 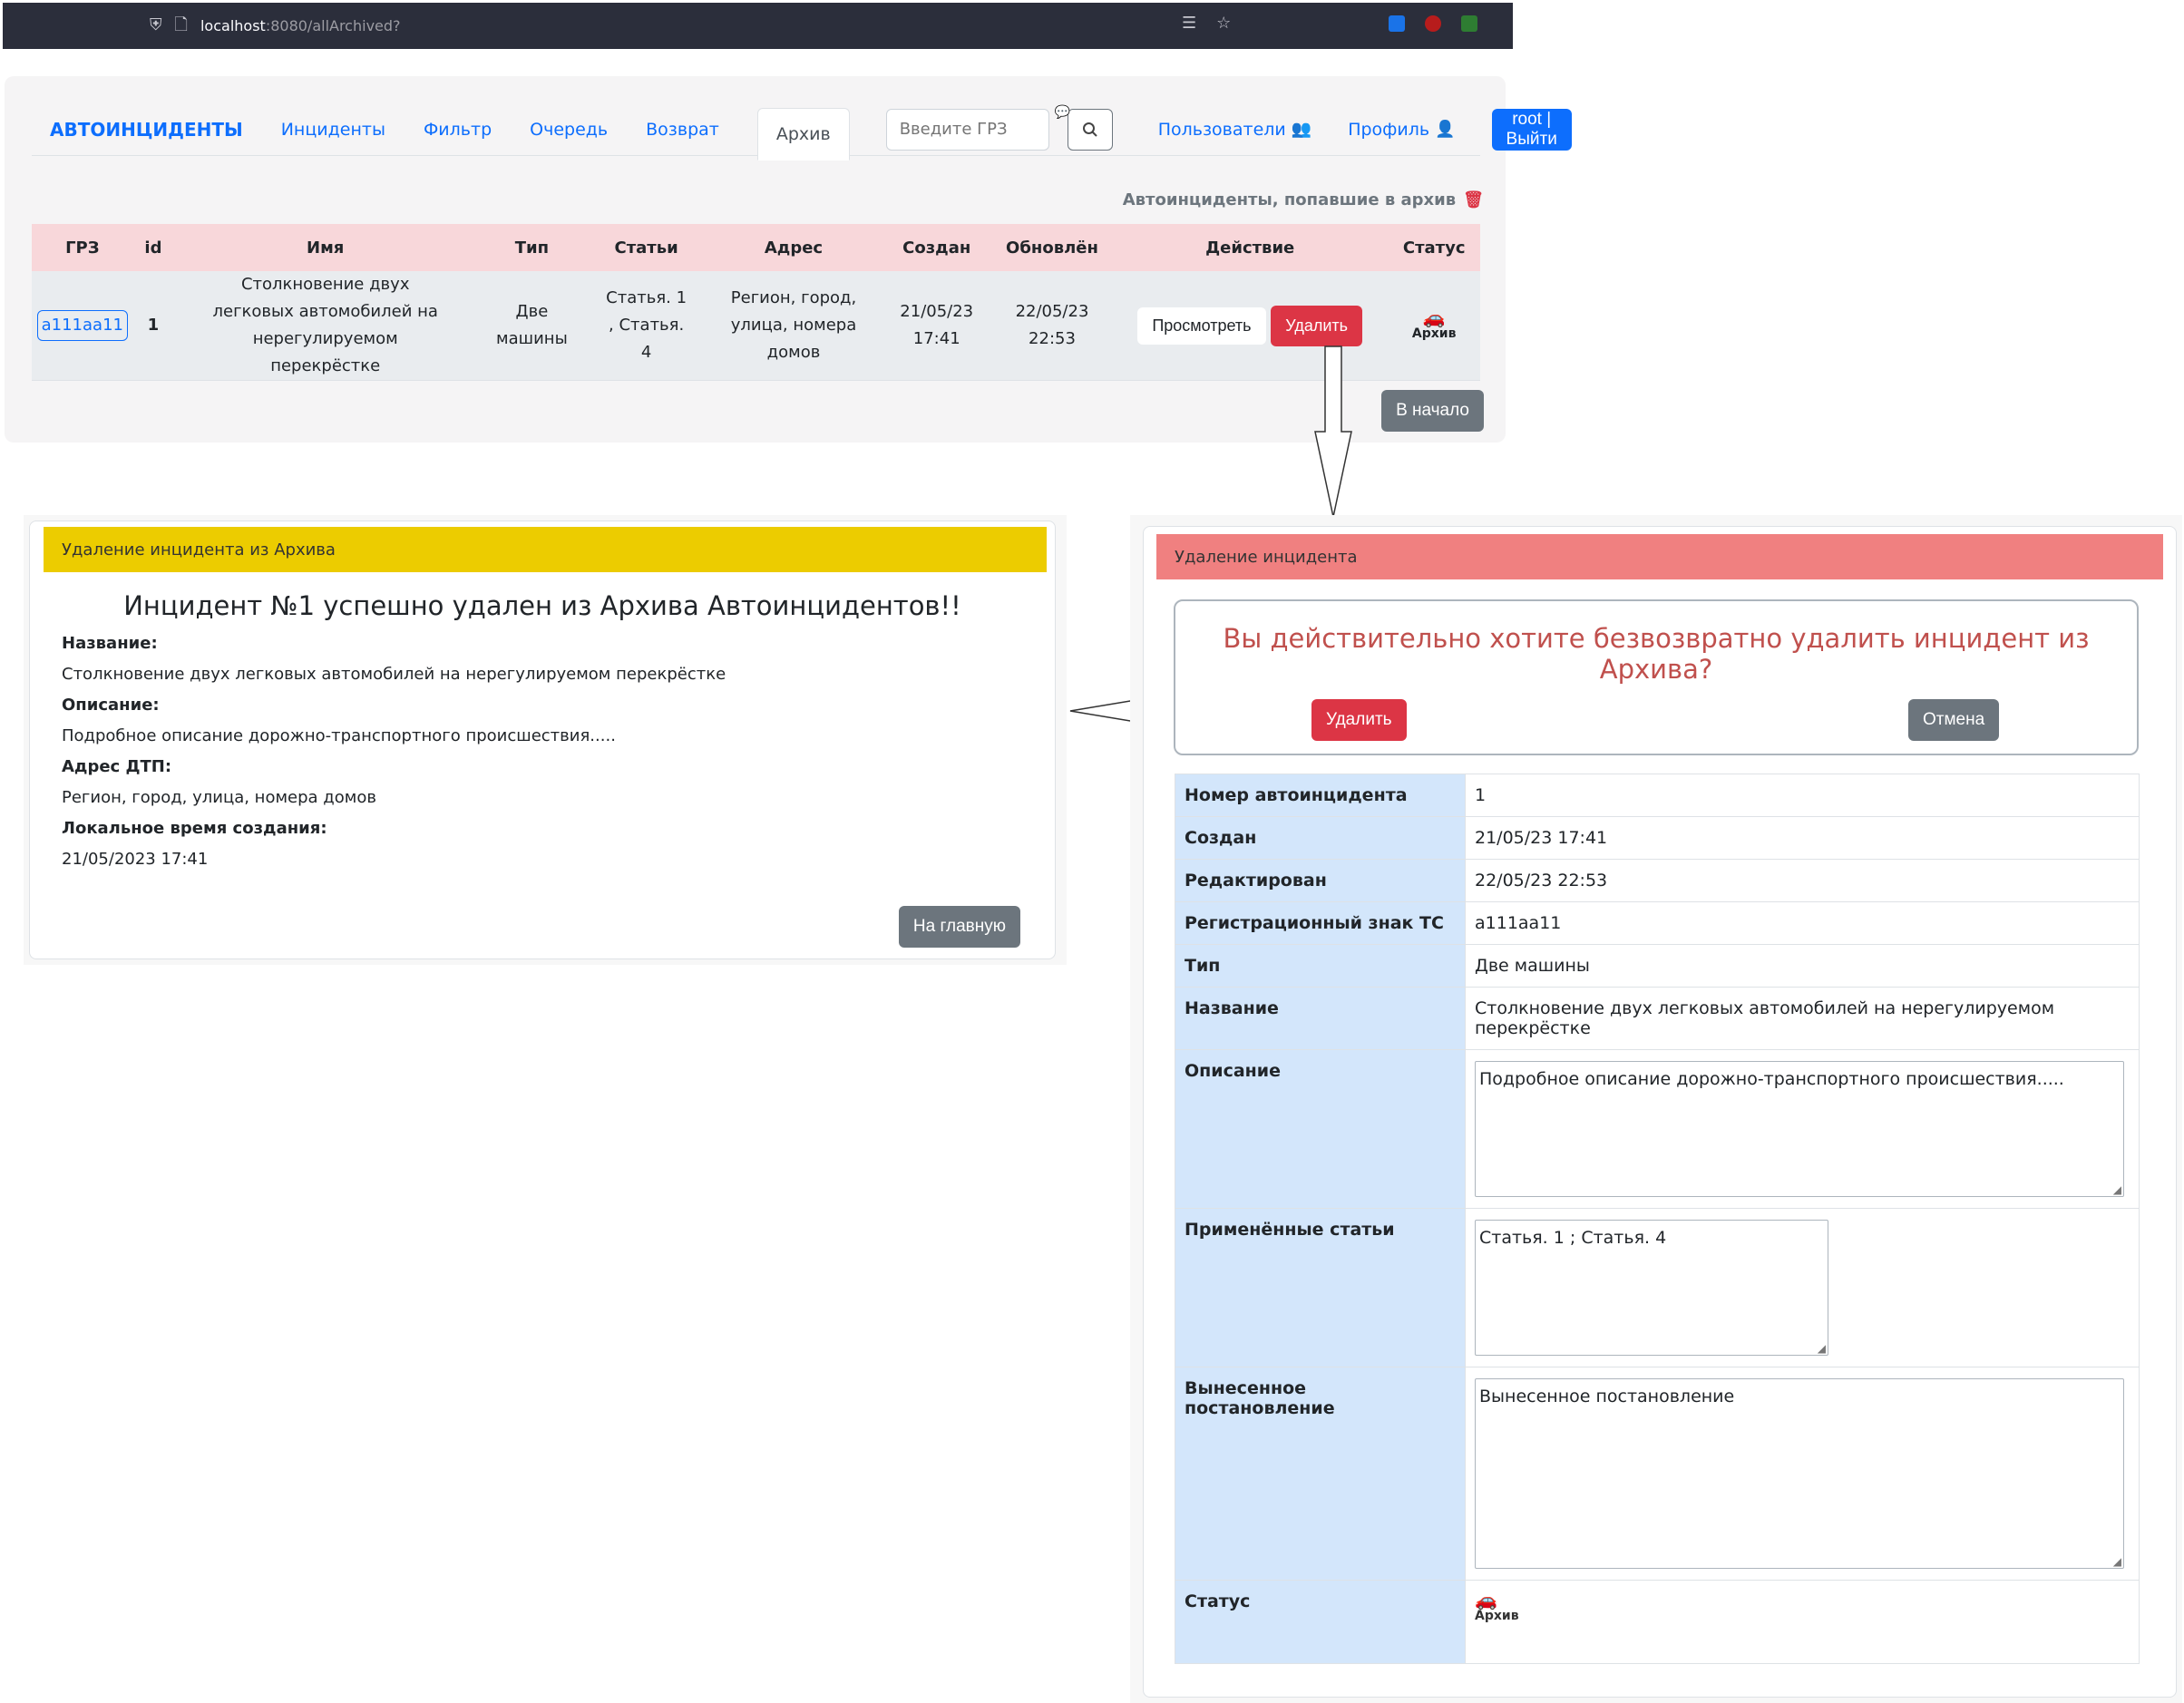 What do you see at coordinates (1320, 1129) in the screenshot?
I see `detail-key: Описание` at bounding box center [1320, 1129].